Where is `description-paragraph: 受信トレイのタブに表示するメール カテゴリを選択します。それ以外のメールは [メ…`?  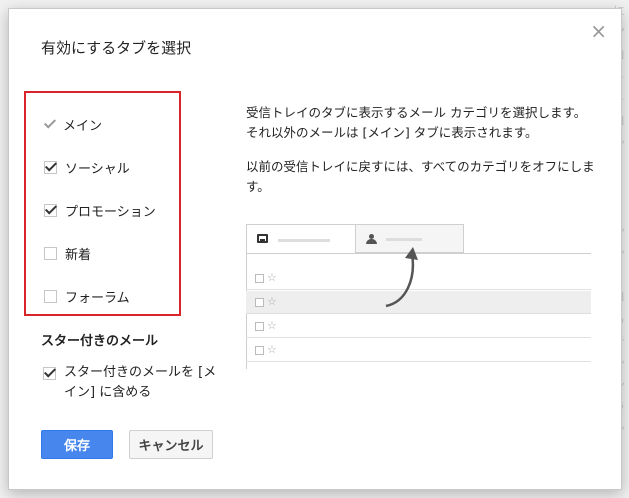 description-paragraph: 受信トレイのタブに表示するメール カテゴリを選択します。それ以外のメールは [メ… is located at coordinates (416, 122).